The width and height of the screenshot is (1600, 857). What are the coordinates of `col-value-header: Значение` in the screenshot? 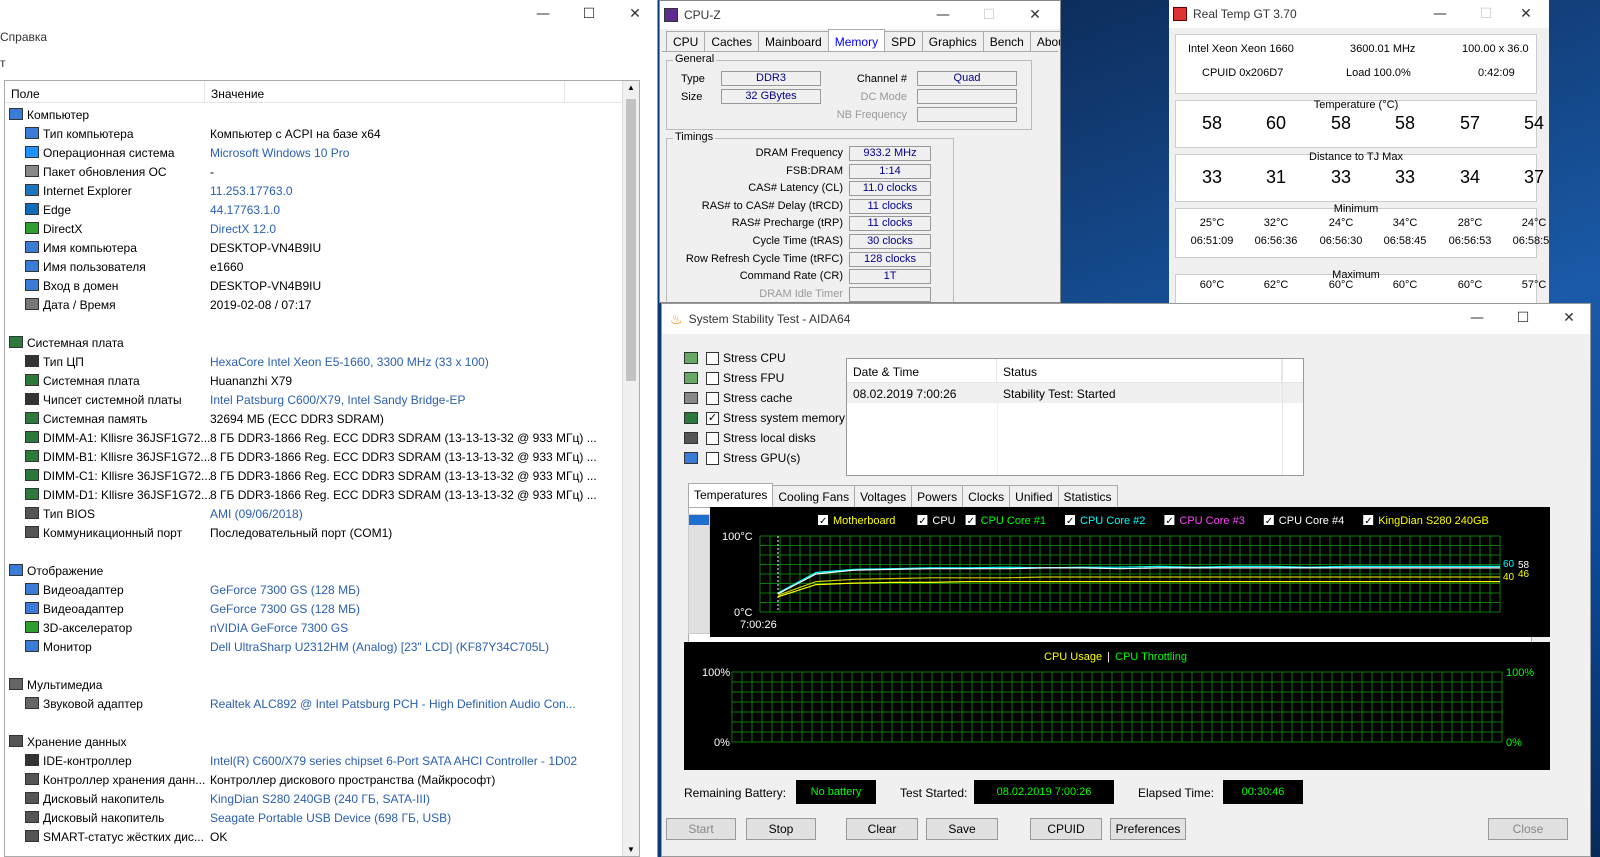 It's located at (385, 91).